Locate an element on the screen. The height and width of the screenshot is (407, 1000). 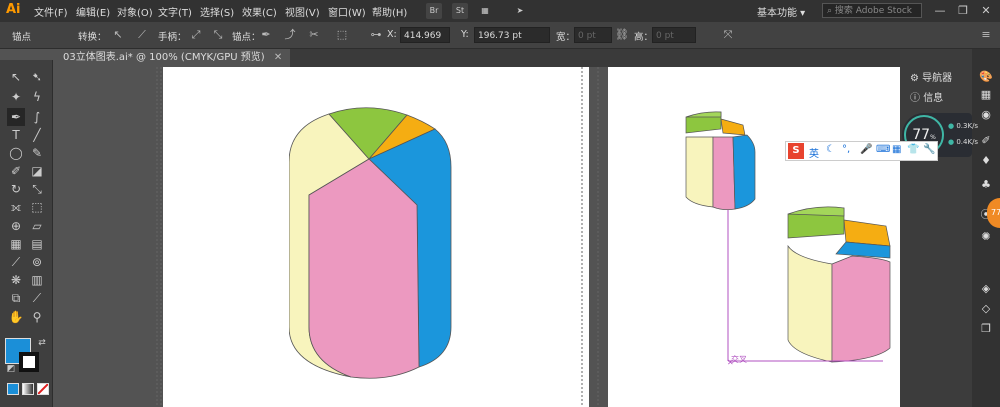
document-tab: 03立体图表.ai* @ 100% (CMYK/GPU 预览) ✕ is located at coordinates (173, 58).